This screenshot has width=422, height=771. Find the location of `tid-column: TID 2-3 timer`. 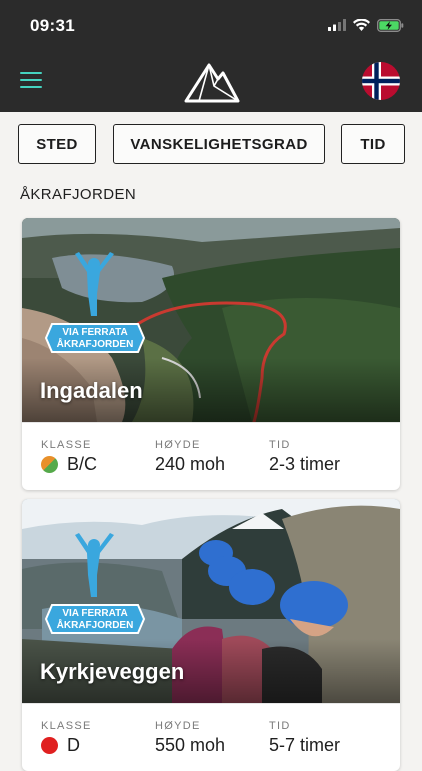

tid-column: TID 2-3 timer is located at coordinates (304, 457).